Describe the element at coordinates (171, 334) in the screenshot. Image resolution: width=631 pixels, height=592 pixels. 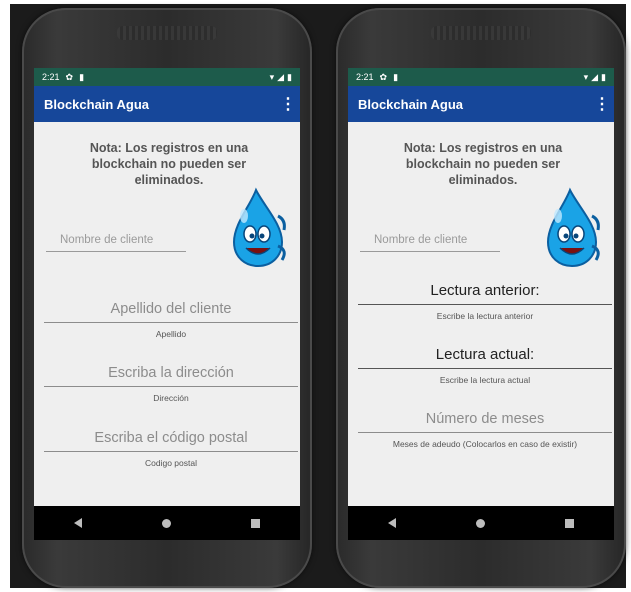
I see `lastname-helper: Apellido` at that location.